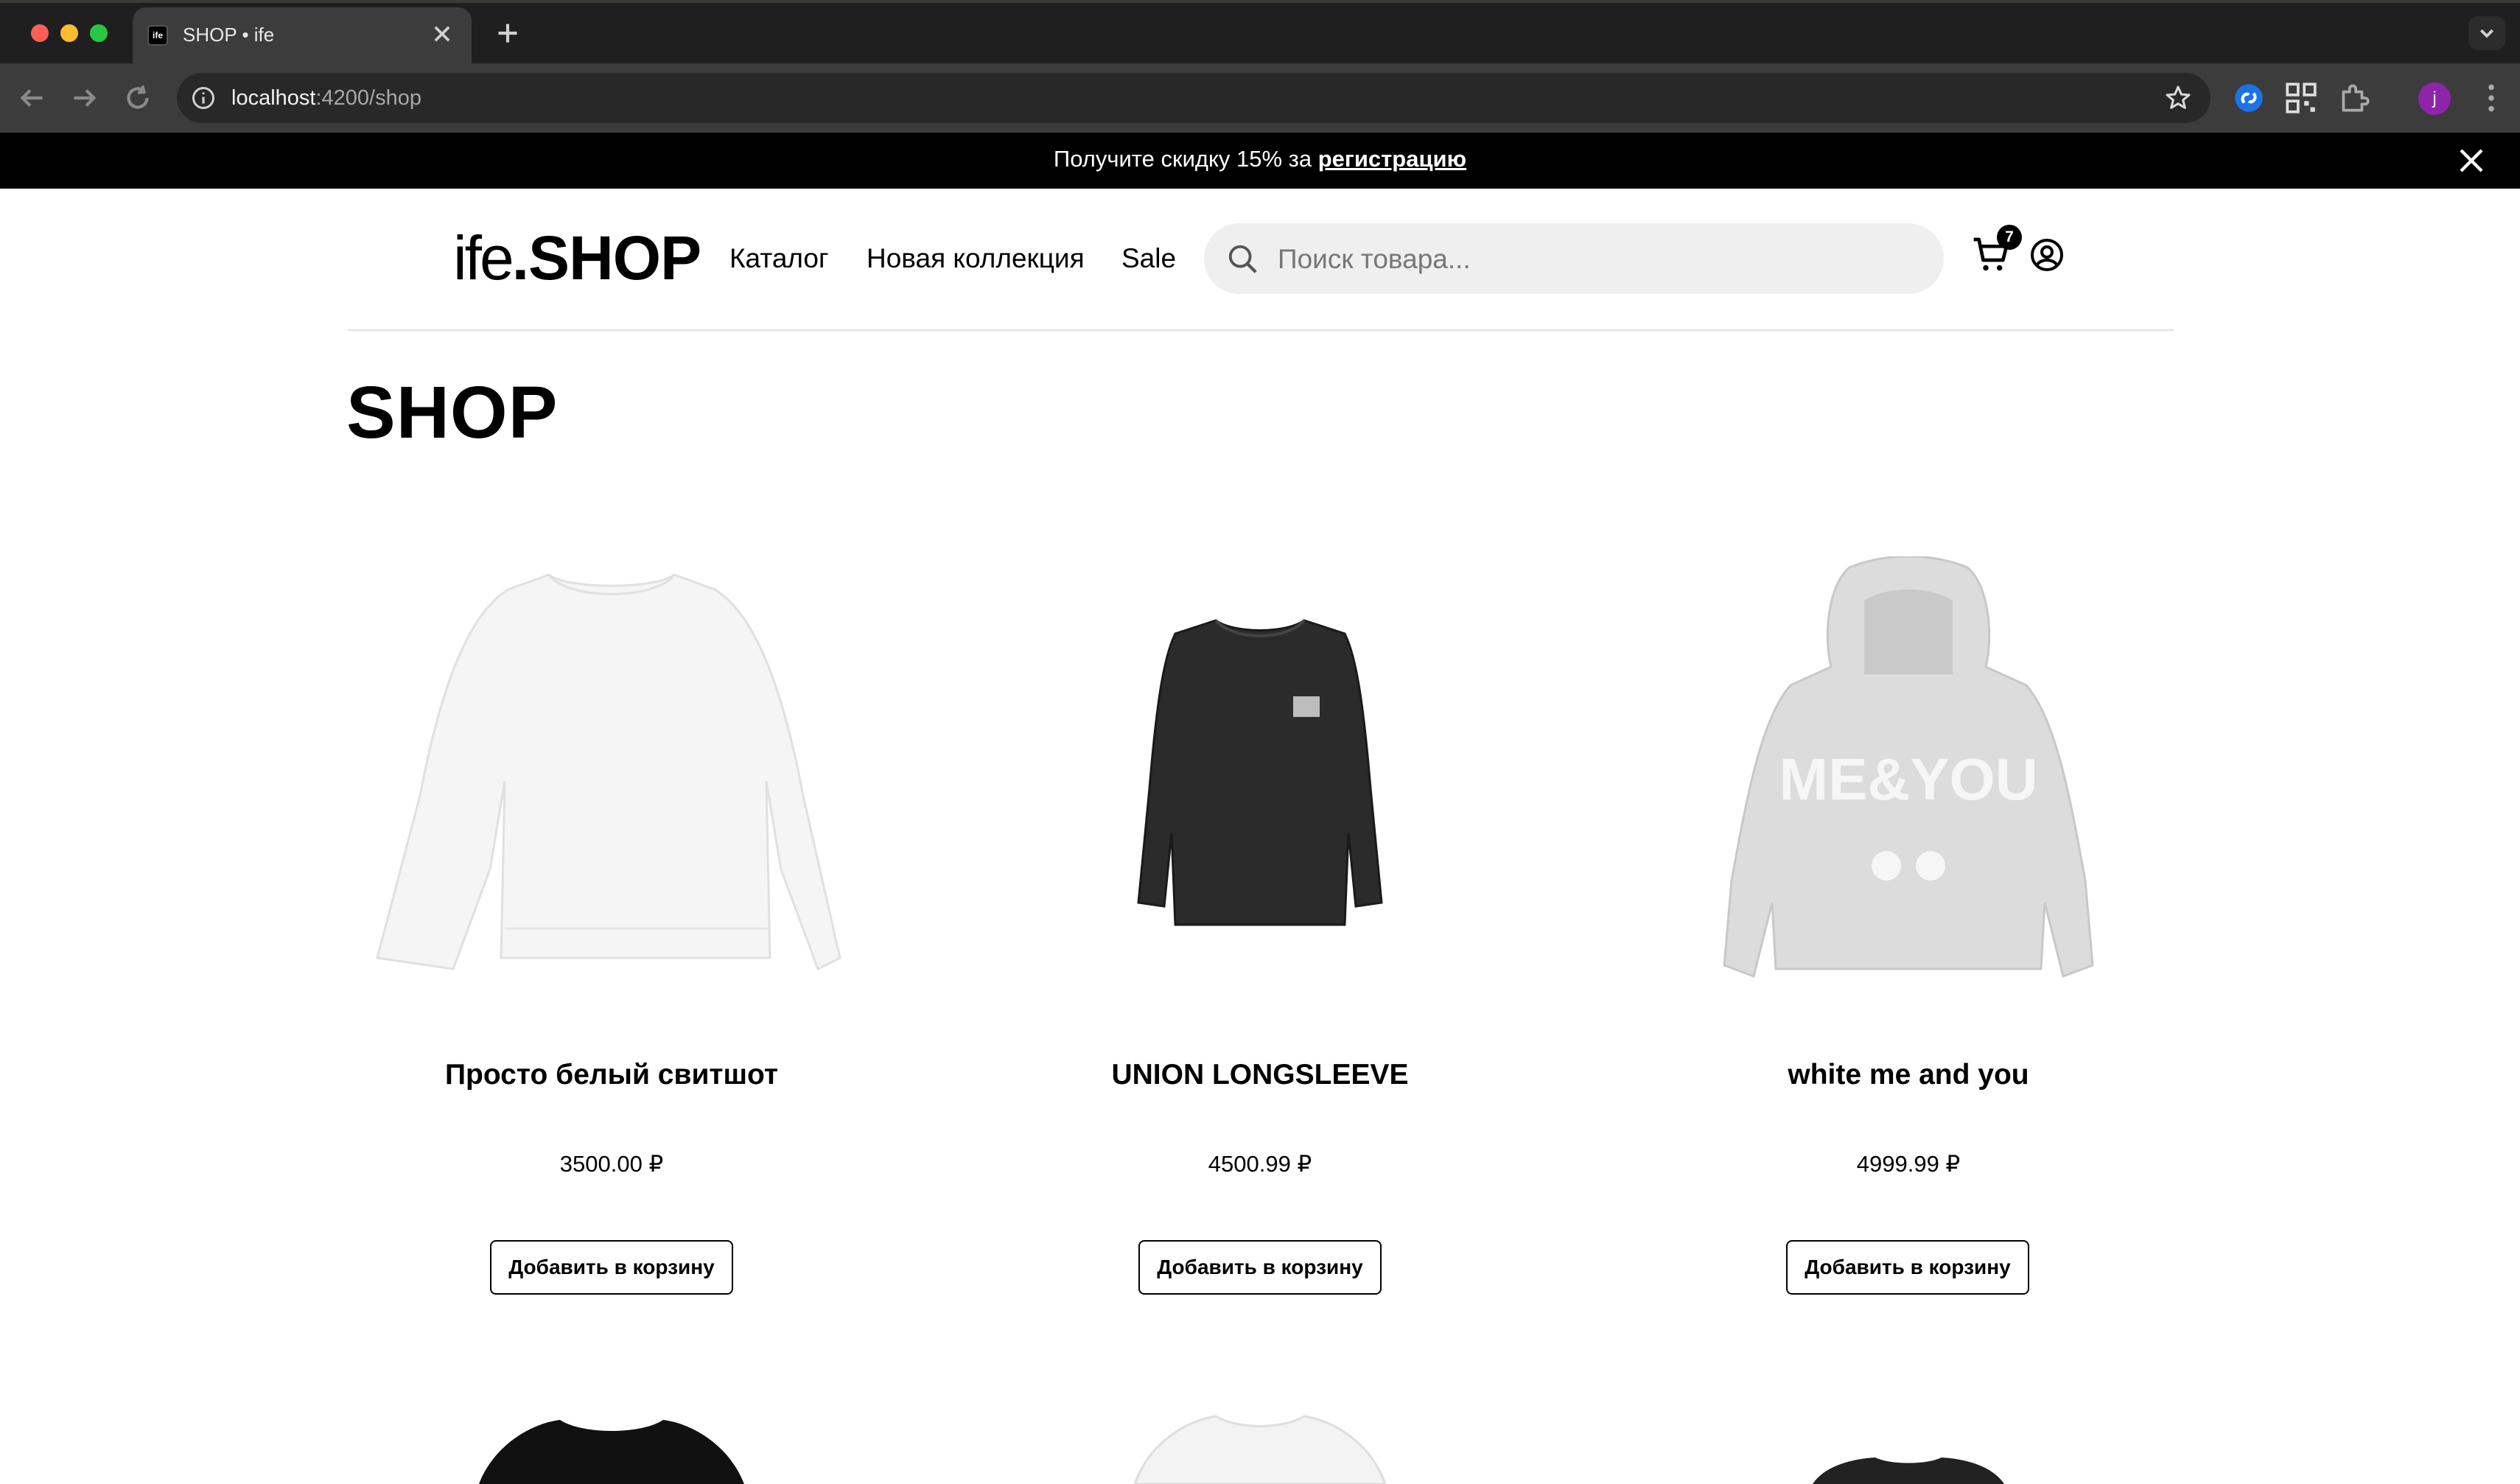 The width and height of the screenshot is (2520, 1484). I want to click on forward-arrow-icon, so click(84, 98).